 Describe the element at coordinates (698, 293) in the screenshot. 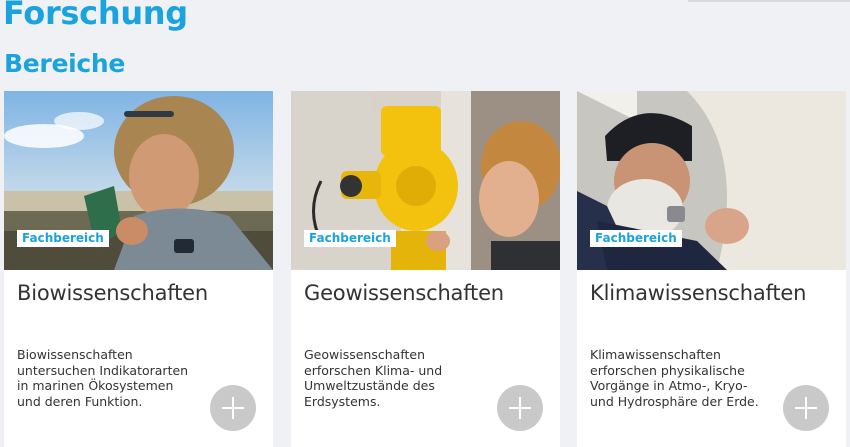

I see `card-title: Klimawissenschaften` at that location.